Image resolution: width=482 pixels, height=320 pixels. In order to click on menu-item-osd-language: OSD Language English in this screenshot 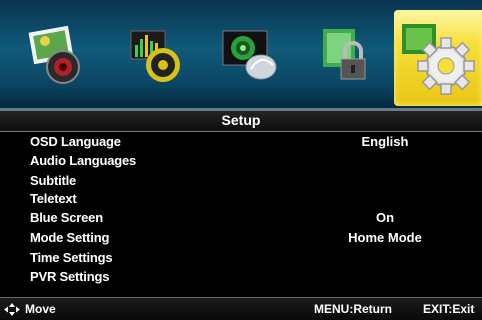, I will do `click(241, 142)`.